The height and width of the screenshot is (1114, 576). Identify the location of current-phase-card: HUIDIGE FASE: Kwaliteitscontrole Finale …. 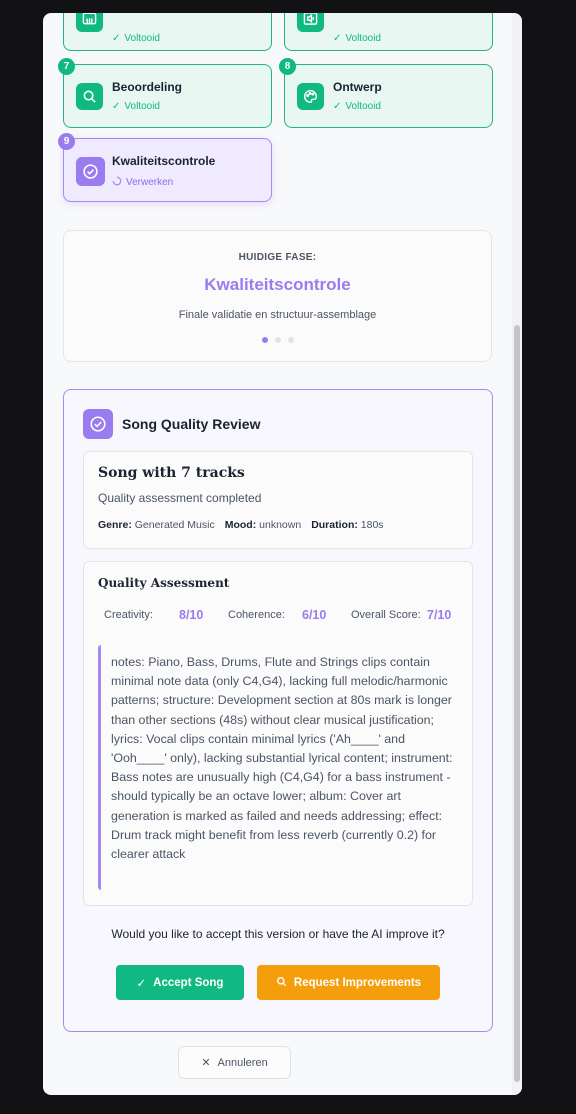
(277, 296).